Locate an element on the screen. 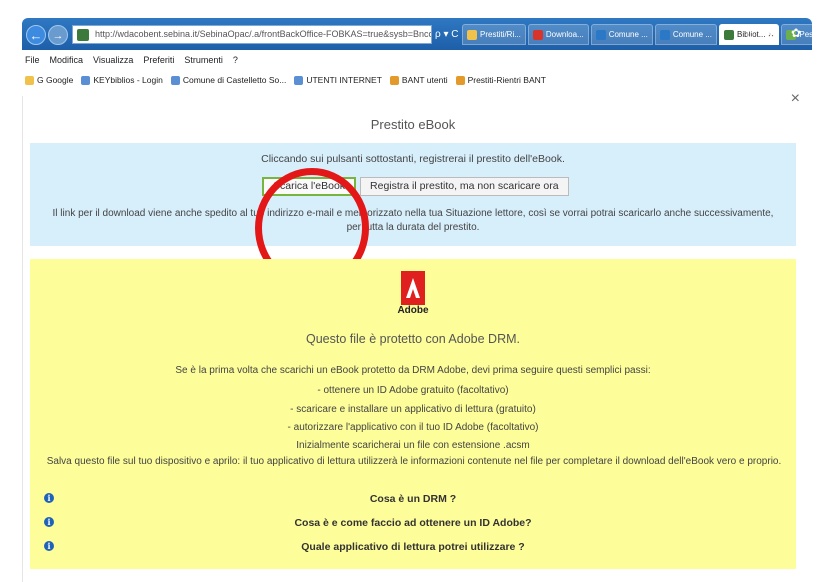 This screenshot has width=817, height=582. favorite-utenti-internet: UTENTI INTERNET is located at coordinates (338, 80).